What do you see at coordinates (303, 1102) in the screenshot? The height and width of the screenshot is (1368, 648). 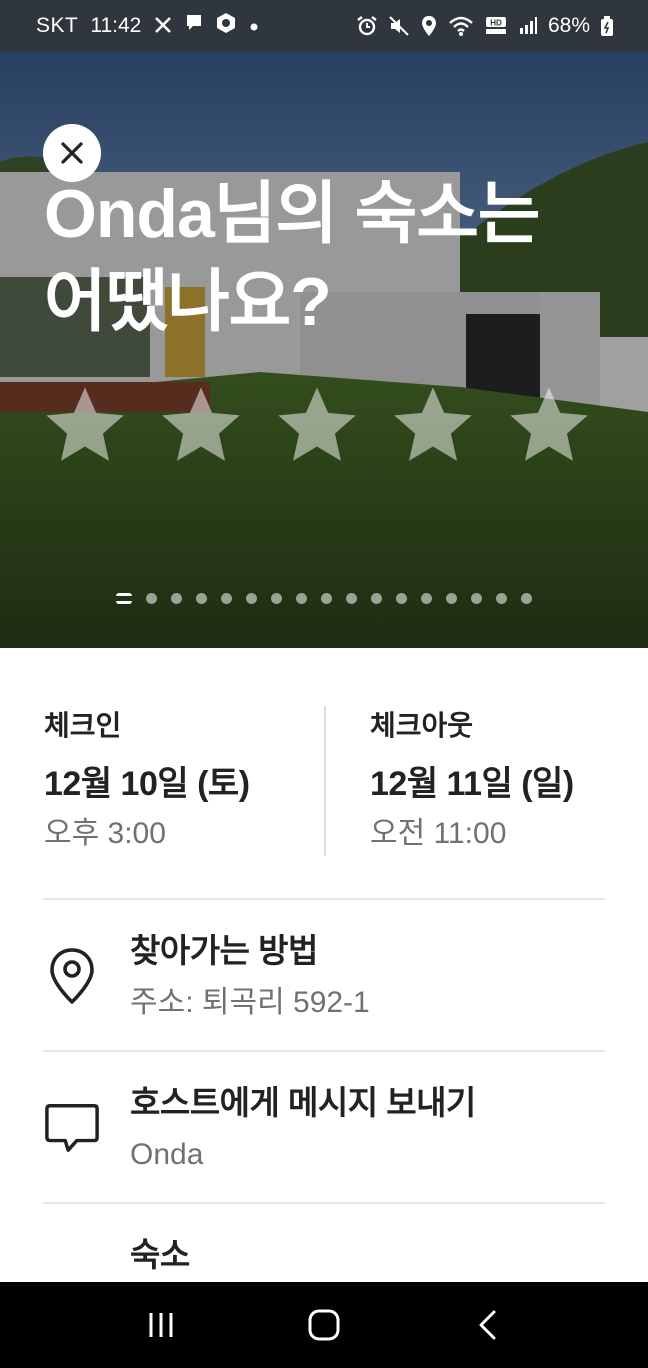 I see `message-host-title: 호스트에게 메시지 보내기` at bounding box center [303, 1102].